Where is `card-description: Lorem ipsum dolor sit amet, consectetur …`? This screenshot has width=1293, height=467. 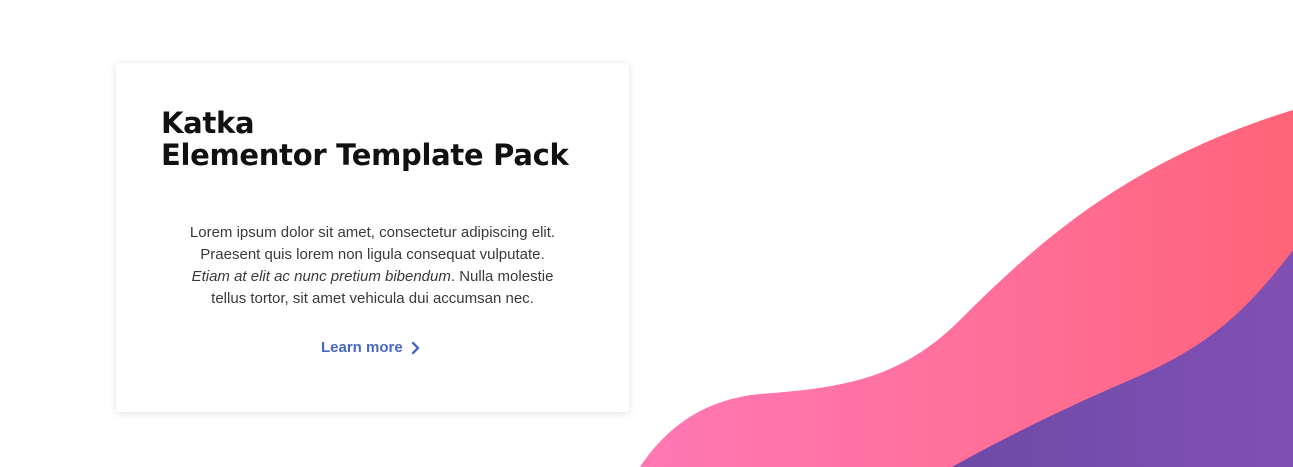 card-description: Lorem ipsum dolor sit amet, consectetur … is located at coordinates (372, 266).